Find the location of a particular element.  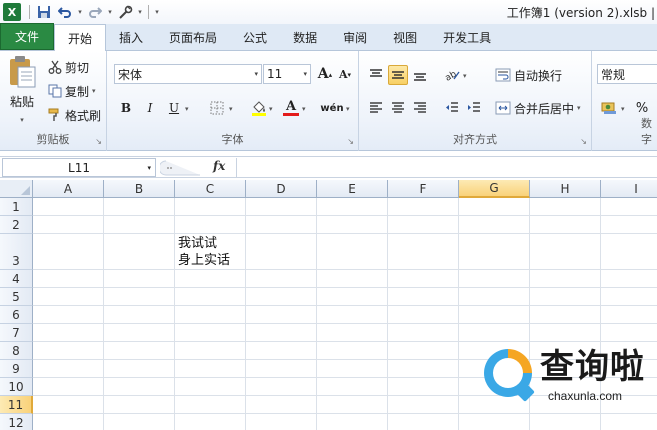

tab-review: 审阅 is located at coordinates (355, 37).